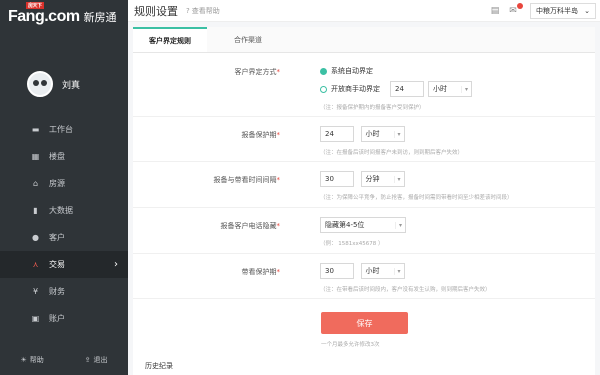 This screenshot has height=375, width=600. I want to click on tab-label: 合作渠道, so click(248, 39).